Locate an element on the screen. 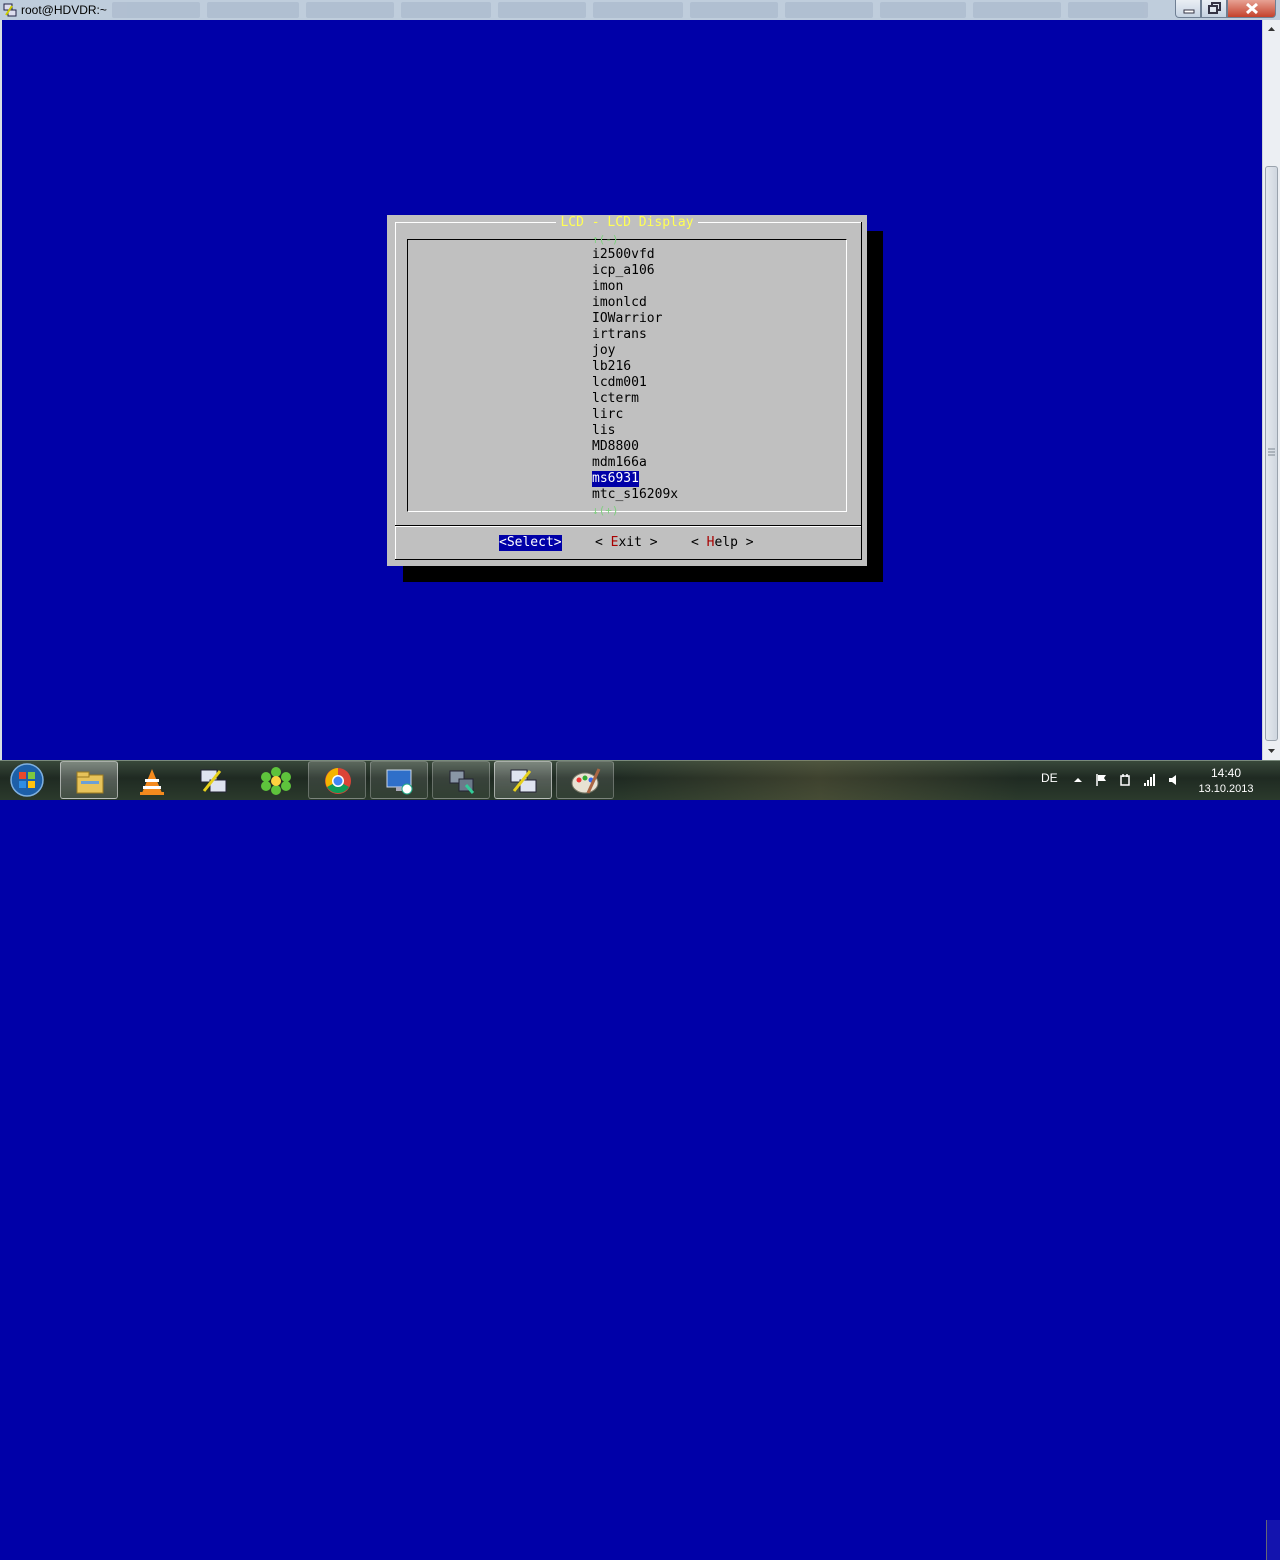 The width and height of the screenshot is (1280, 1560). list-item: lcdm001 is located at coordinates (619, 383).